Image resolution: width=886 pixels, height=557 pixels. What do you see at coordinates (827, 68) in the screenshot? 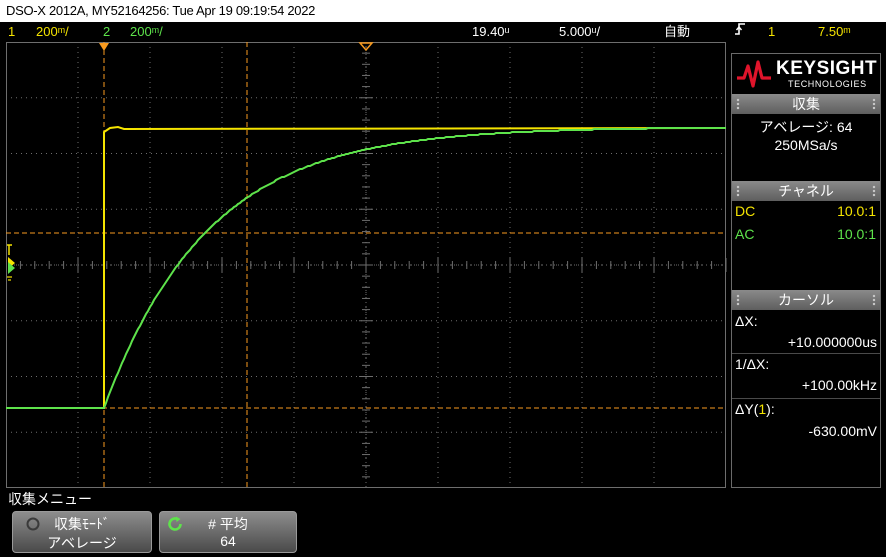
I see `logo-brand: KEYSIGHT` at bounding box center [827, 68].